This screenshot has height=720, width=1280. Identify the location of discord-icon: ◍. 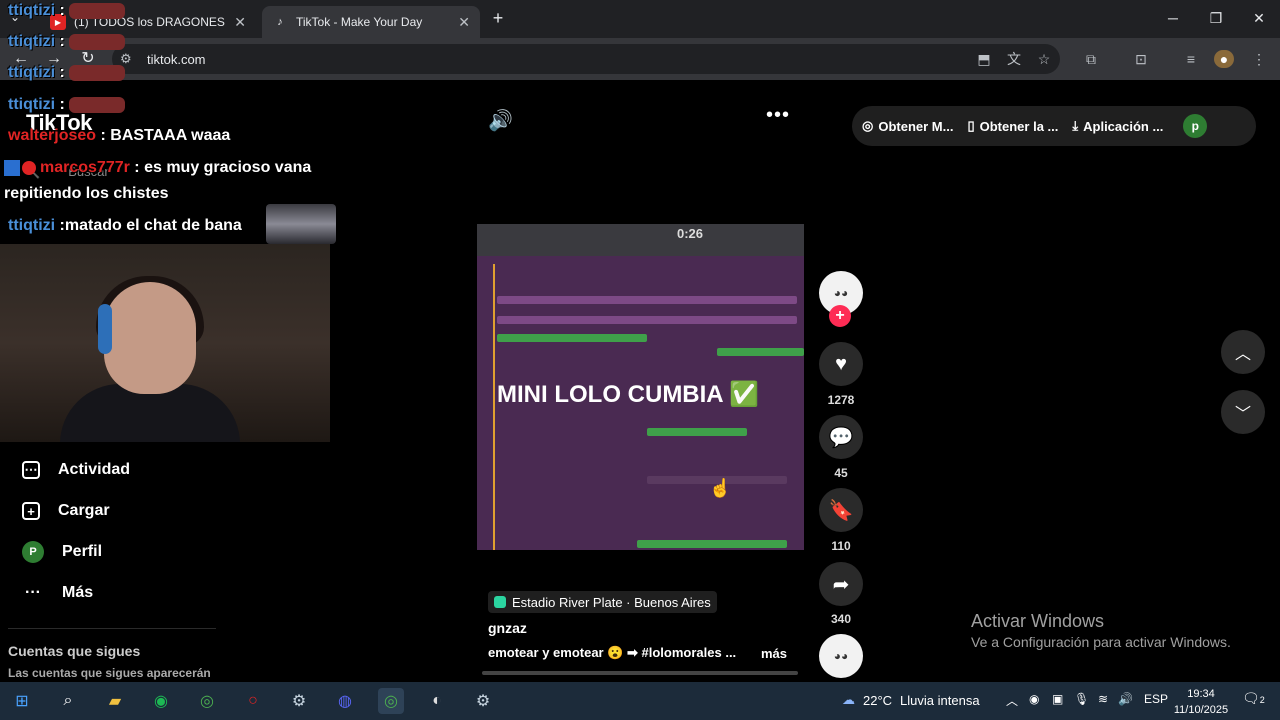
(345, 701).